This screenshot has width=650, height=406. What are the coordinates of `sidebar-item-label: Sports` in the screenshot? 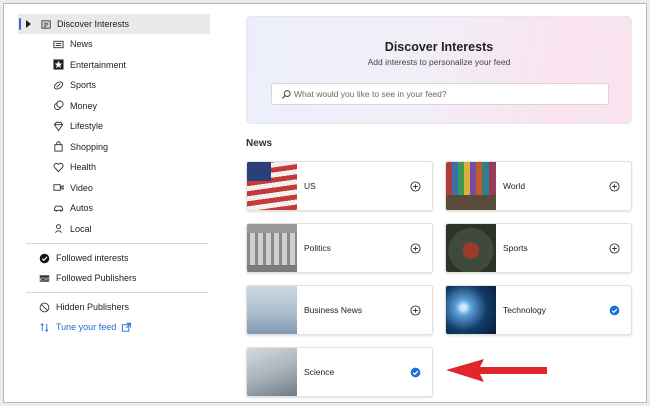 It's located at (83, 85).